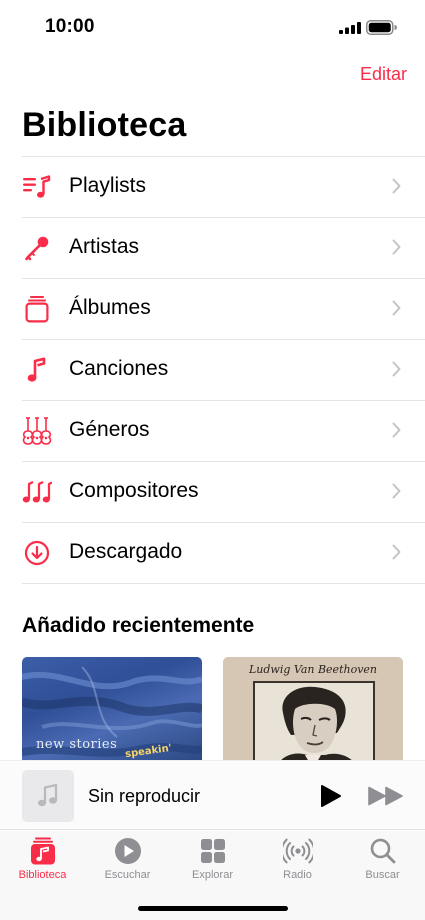 The height and width of the screenshot is (920, 425). Describe the element at coordinates (312, 669) in the screenshot. I see `album-cover-title: Ludwig Van Beethoven` at that location.